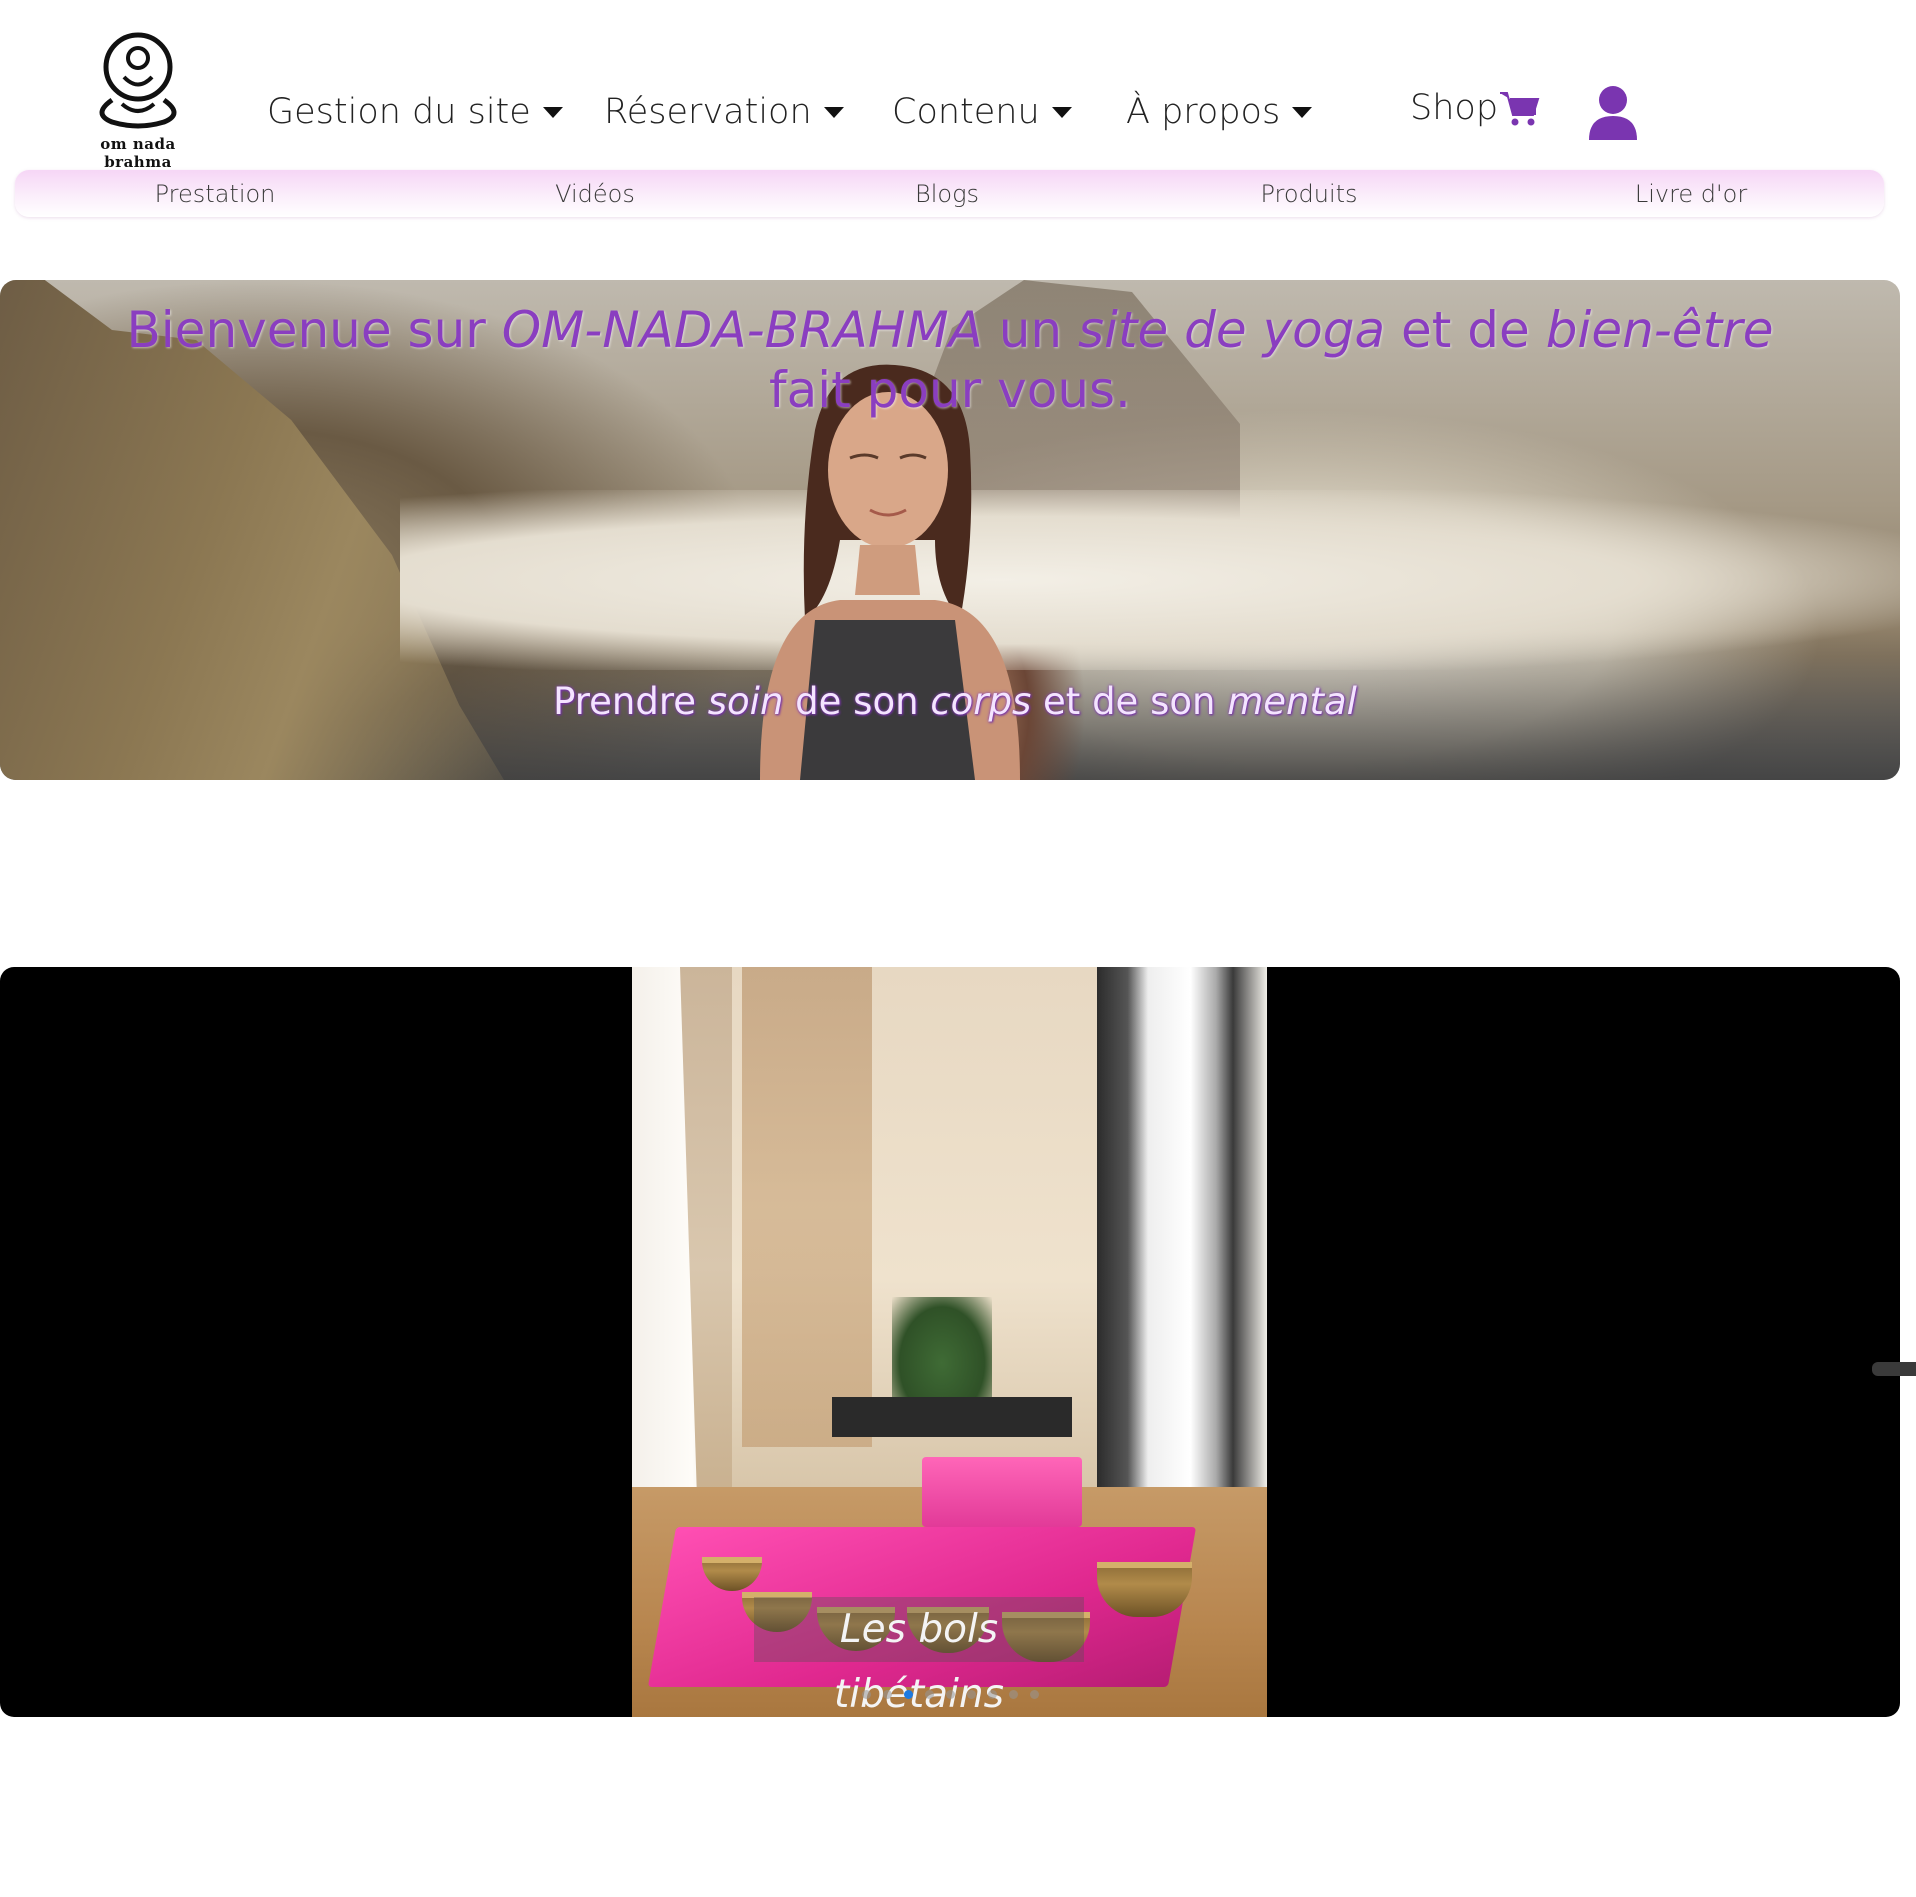 The image size is (1916, 1897). I want to click on carousel-indicators, so click(950, 1694).